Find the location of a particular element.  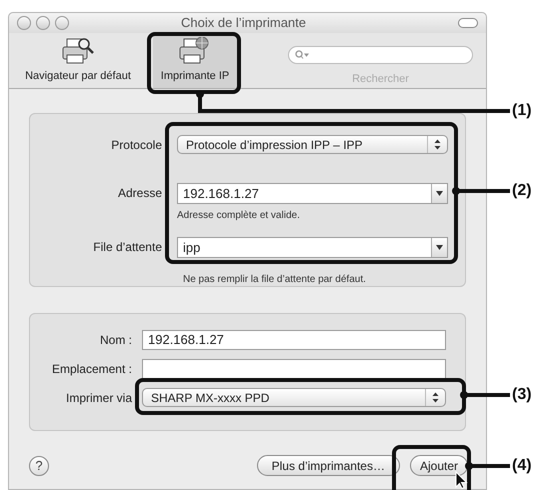

toolbar-button: Navigateur par défaut is located at coordinates (78, 60).